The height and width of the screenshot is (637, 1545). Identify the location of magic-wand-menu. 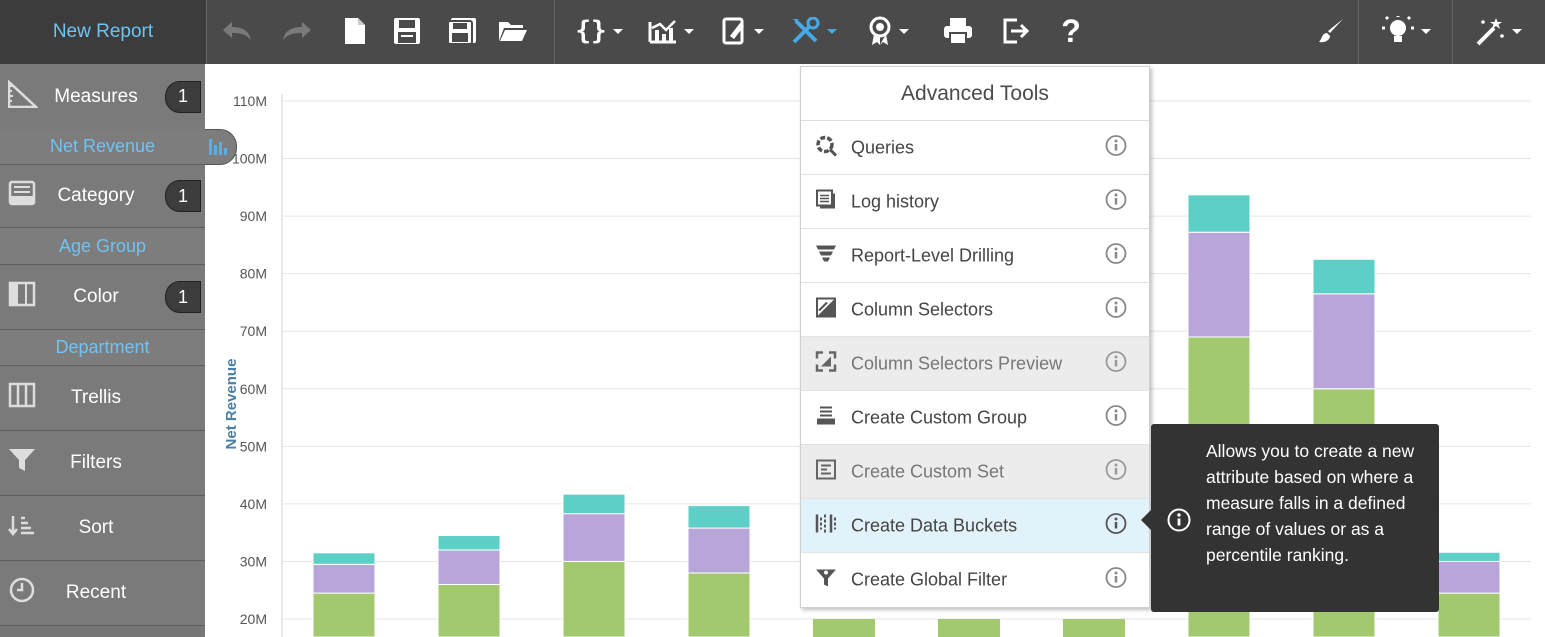
(1498, 31).